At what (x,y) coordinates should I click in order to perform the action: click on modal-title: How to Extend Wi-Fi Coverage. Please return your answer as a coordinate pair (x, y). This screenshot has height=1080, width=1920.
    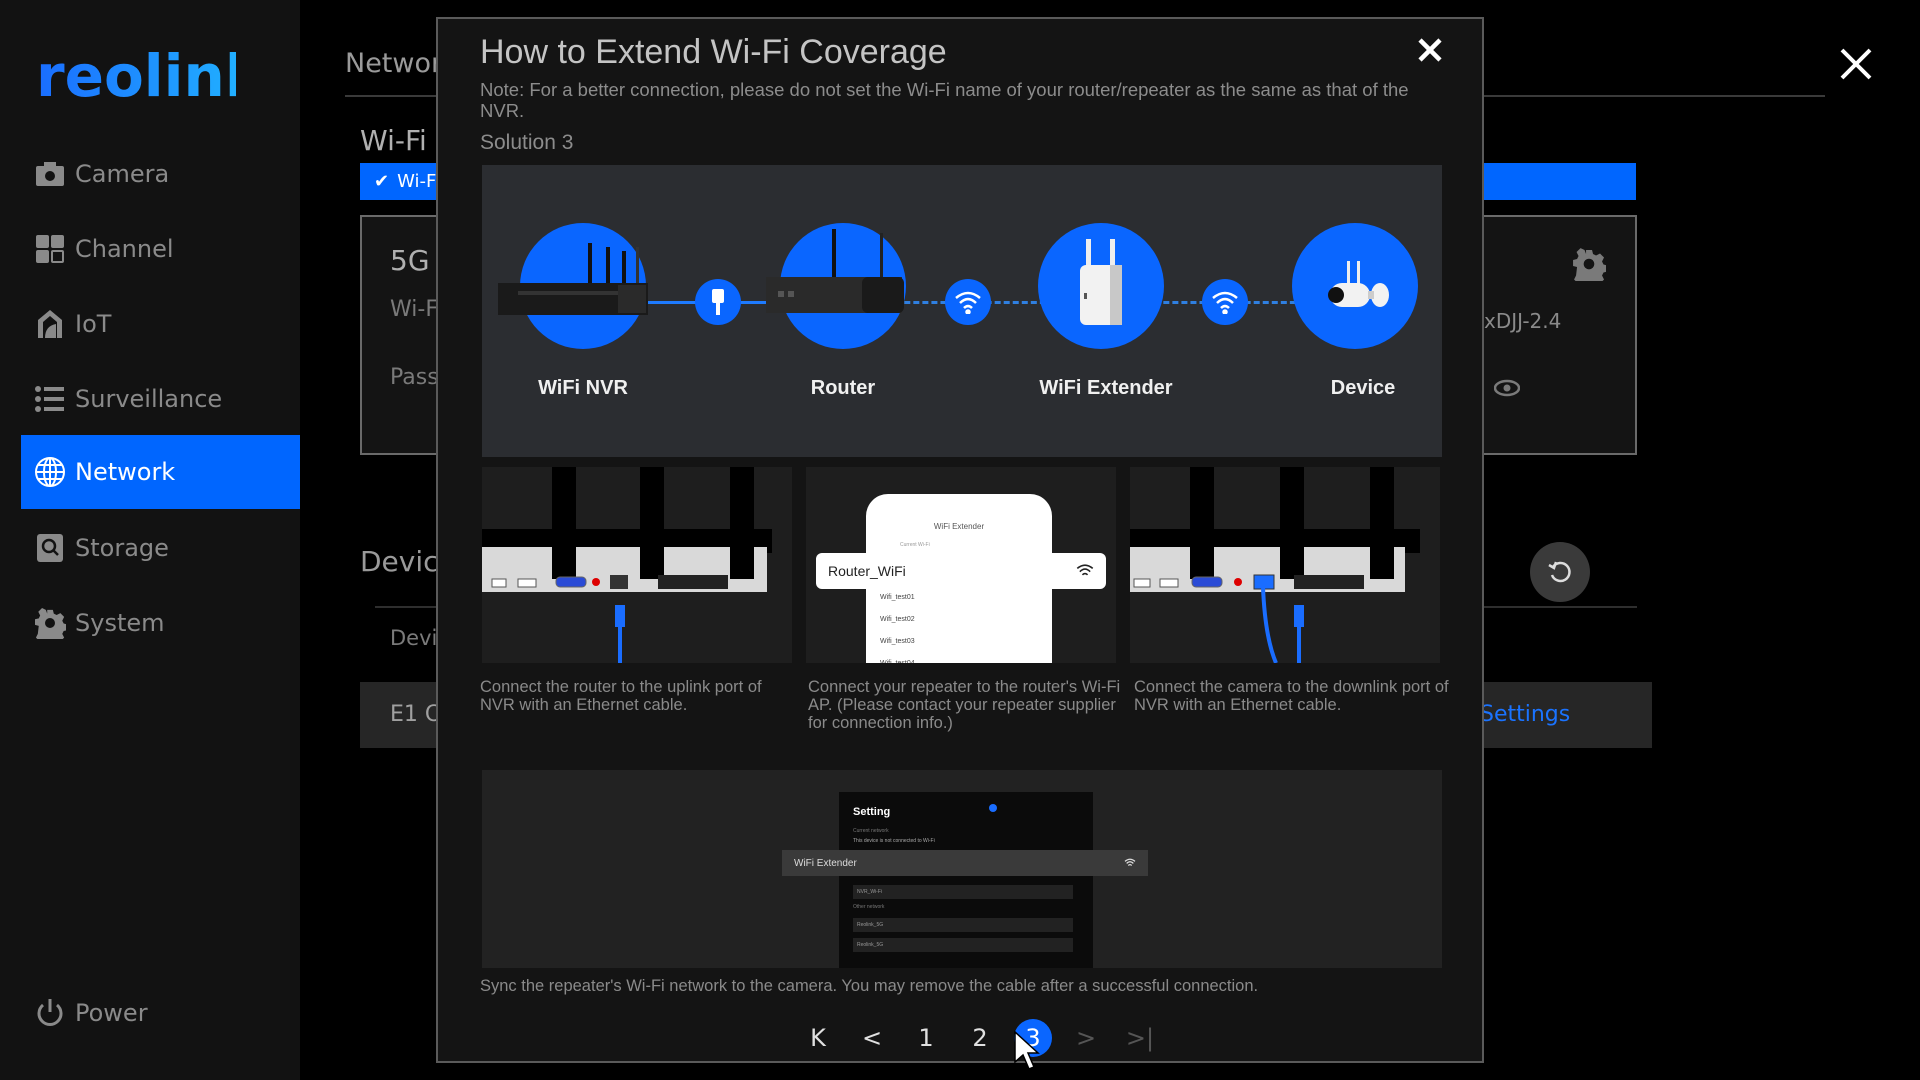
    Looking at the image, I should click on (713, 52).